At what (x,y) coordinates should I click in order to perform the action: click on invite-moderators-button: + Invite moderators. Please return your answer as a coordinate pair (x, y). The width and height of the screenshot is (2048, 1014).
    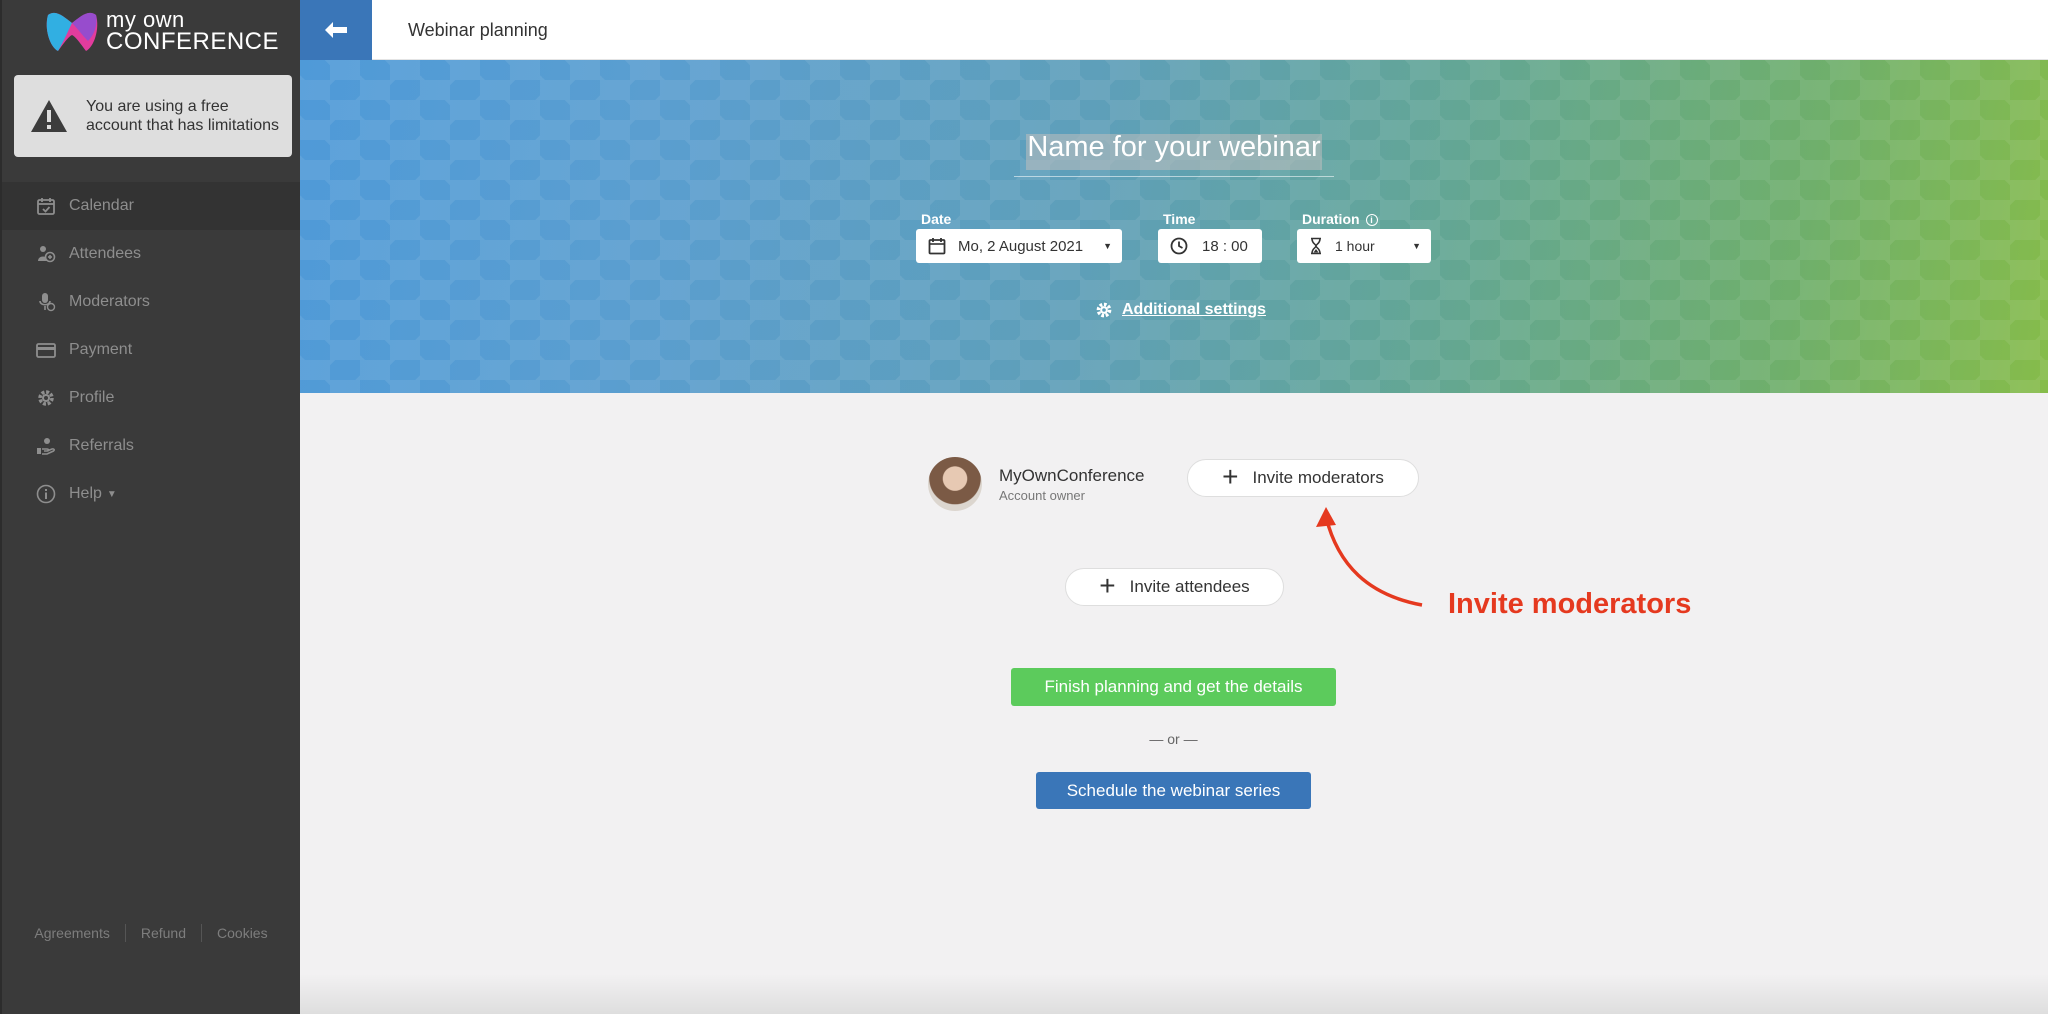
    Looking at the image, I should click on (1303, 478).